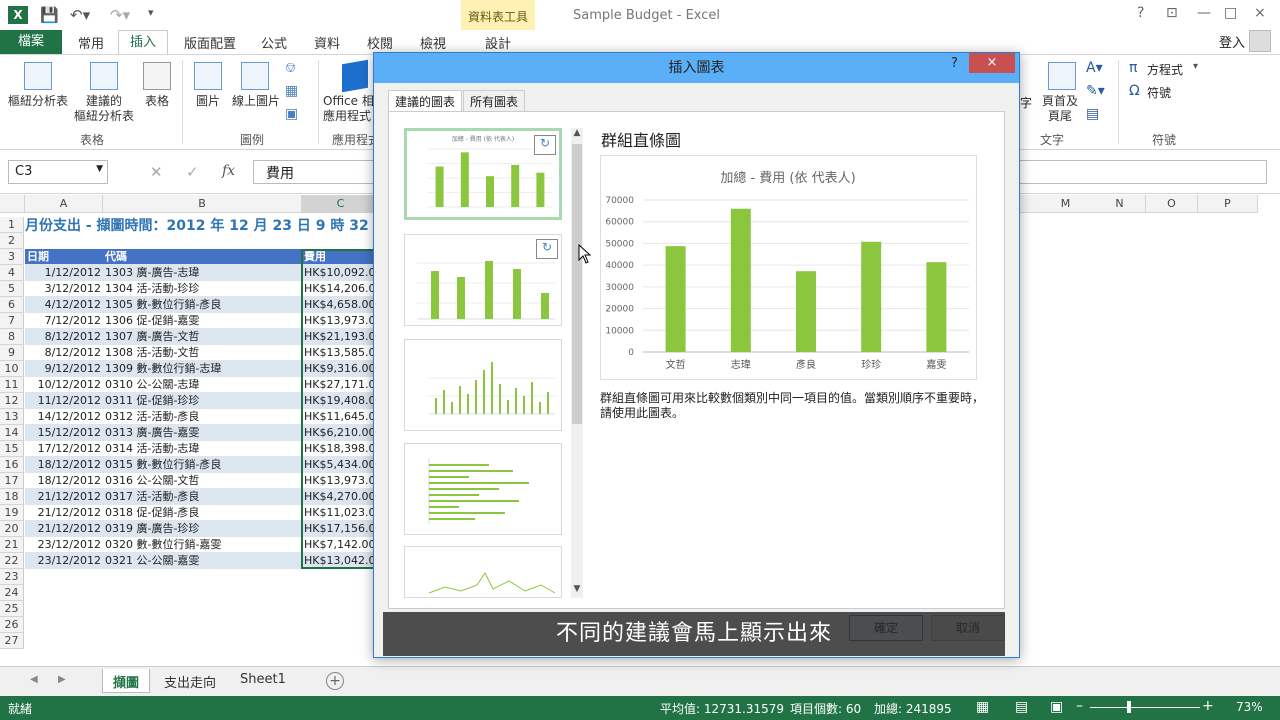 The image size is (1280, 720). What do you see at coordinates (64, 204) in the screenshot?
I see `column-header-a: A` at bounding box center [64, 204].